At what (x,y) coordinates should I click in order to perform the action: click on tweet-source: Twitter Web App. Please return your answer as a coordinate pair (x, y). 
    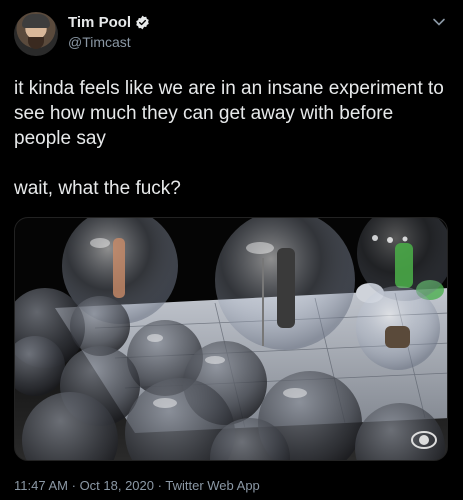
    Looking at the image, I should click on (212, 485).